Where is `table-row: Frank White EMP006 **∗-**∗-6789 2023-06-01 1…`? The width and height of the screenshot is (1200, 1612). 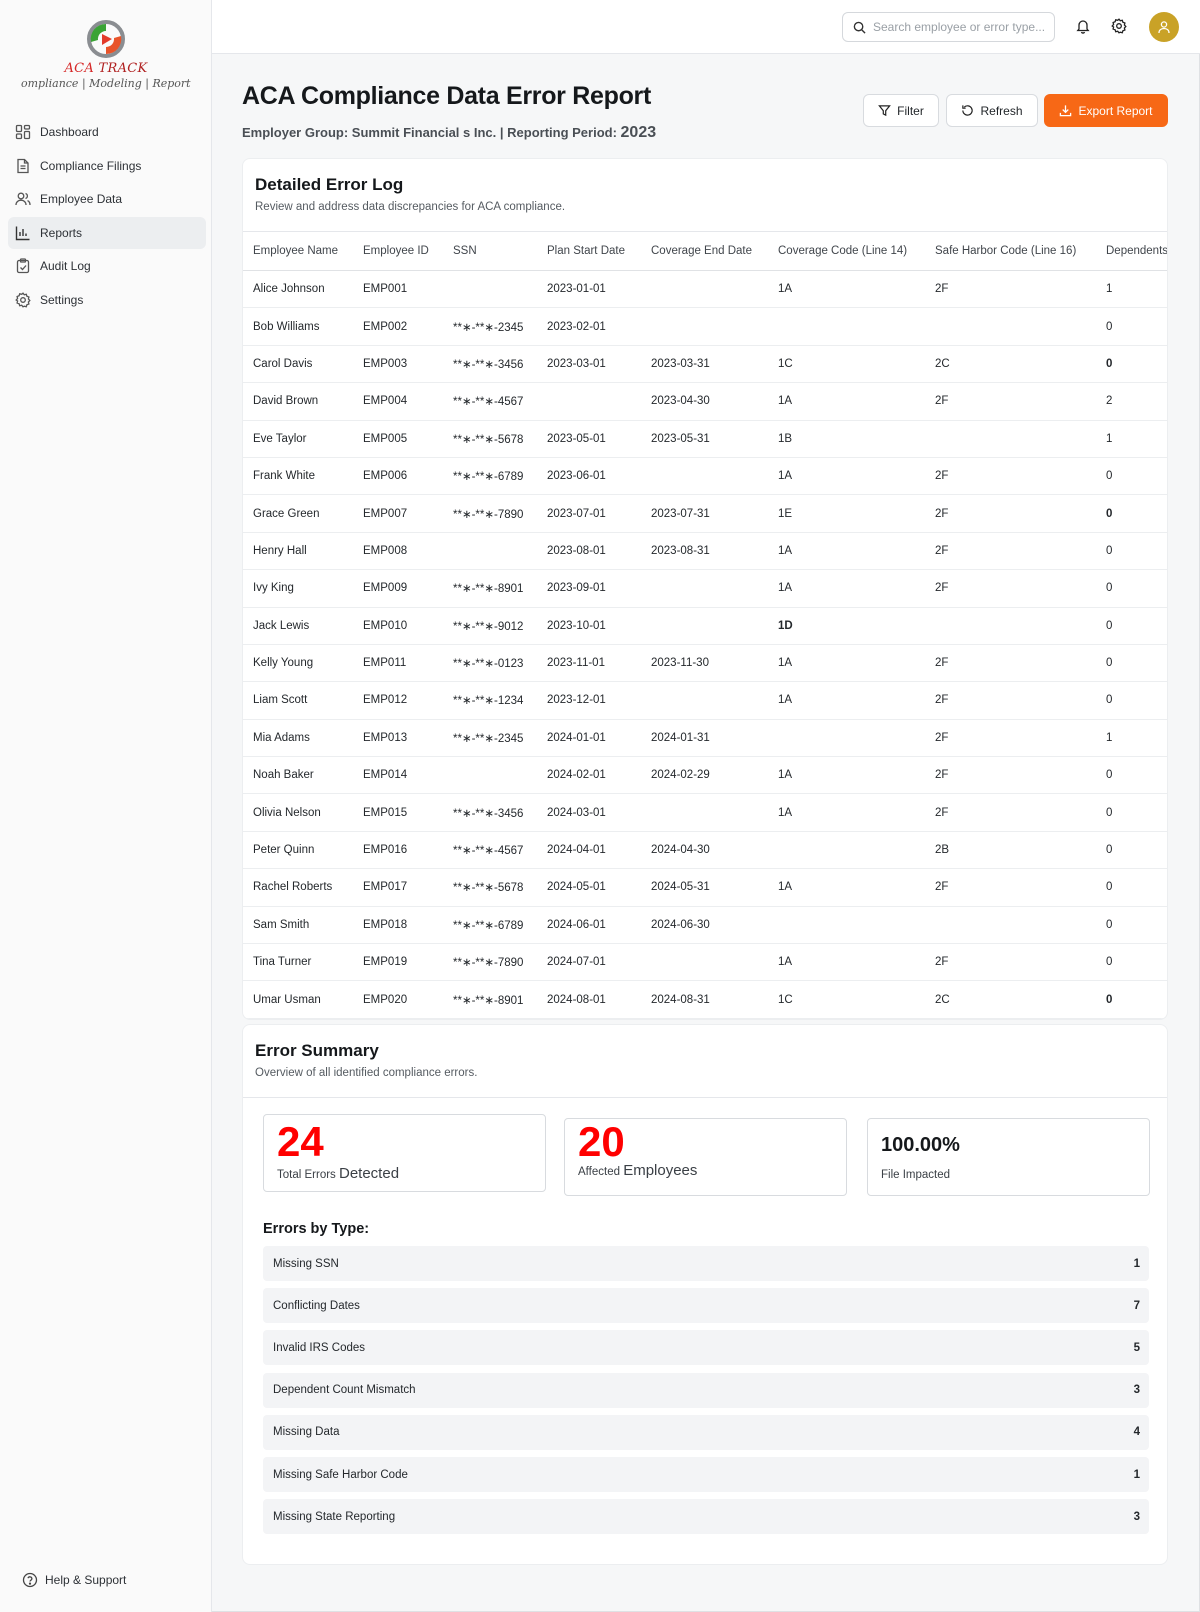
table-row: Frank White EMP006 **∗-**∗-6789 2023-06-01 1… is located at coordinates (705, 477).